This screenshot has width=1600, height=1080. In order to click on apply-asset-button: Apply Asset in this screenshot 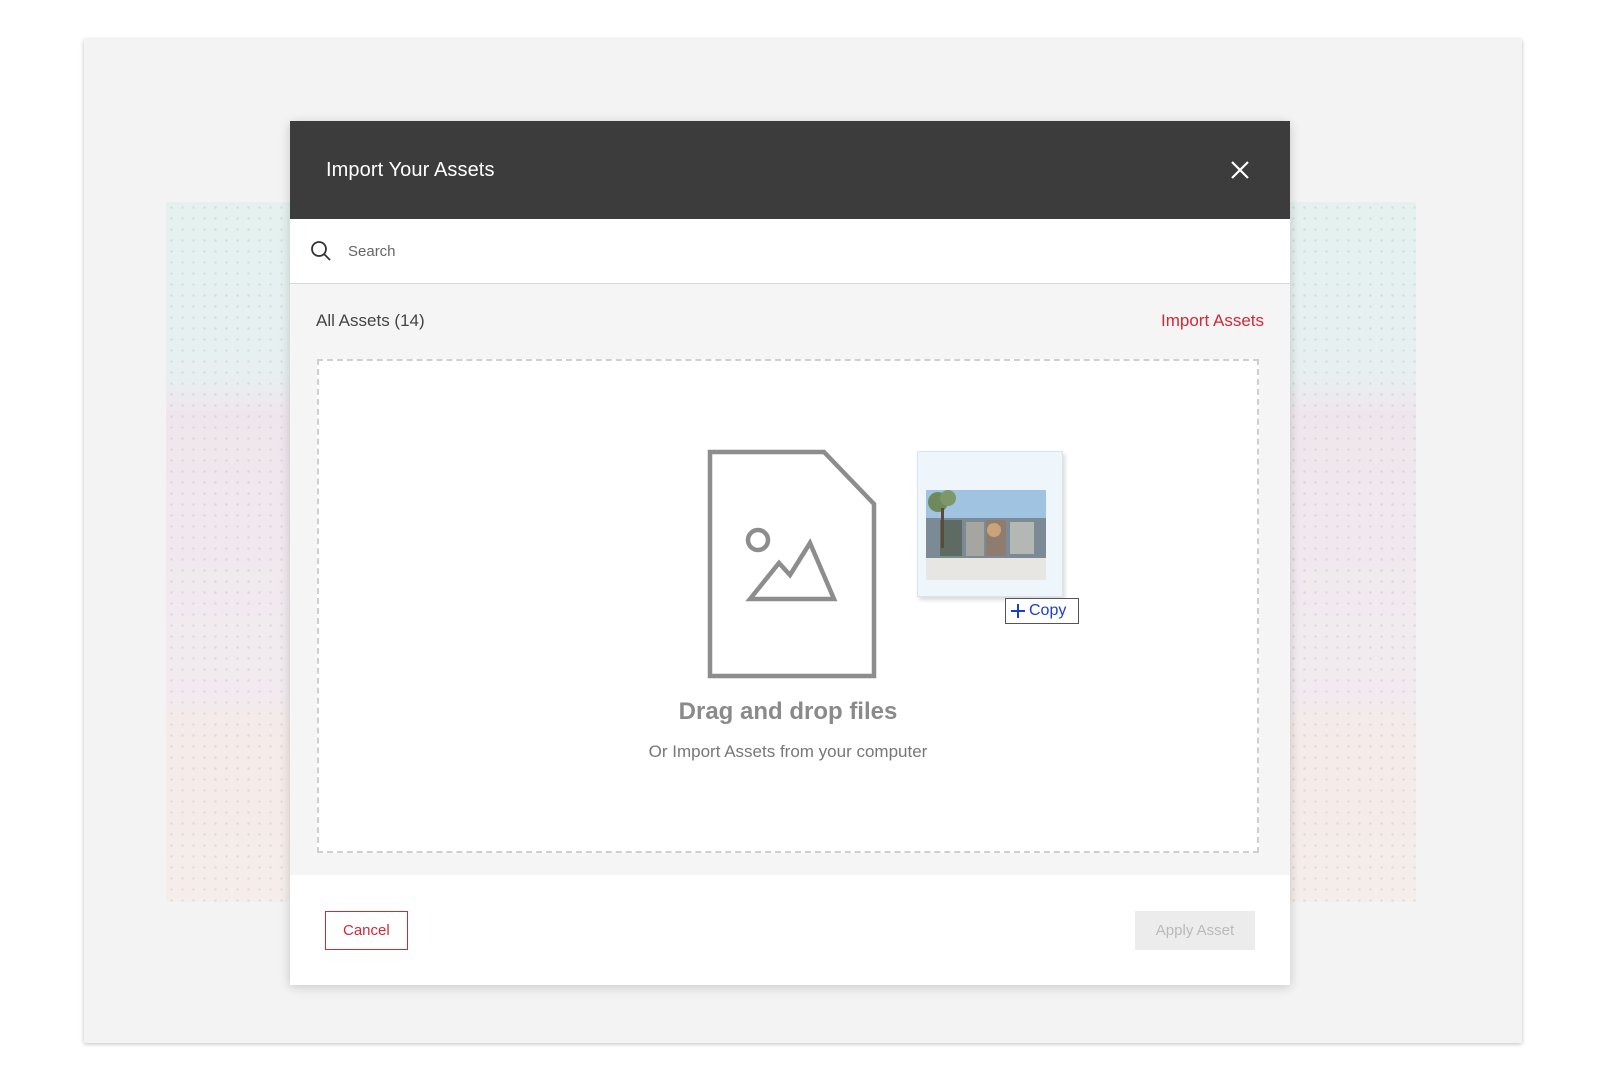, I will do `click(1195, 930)`.